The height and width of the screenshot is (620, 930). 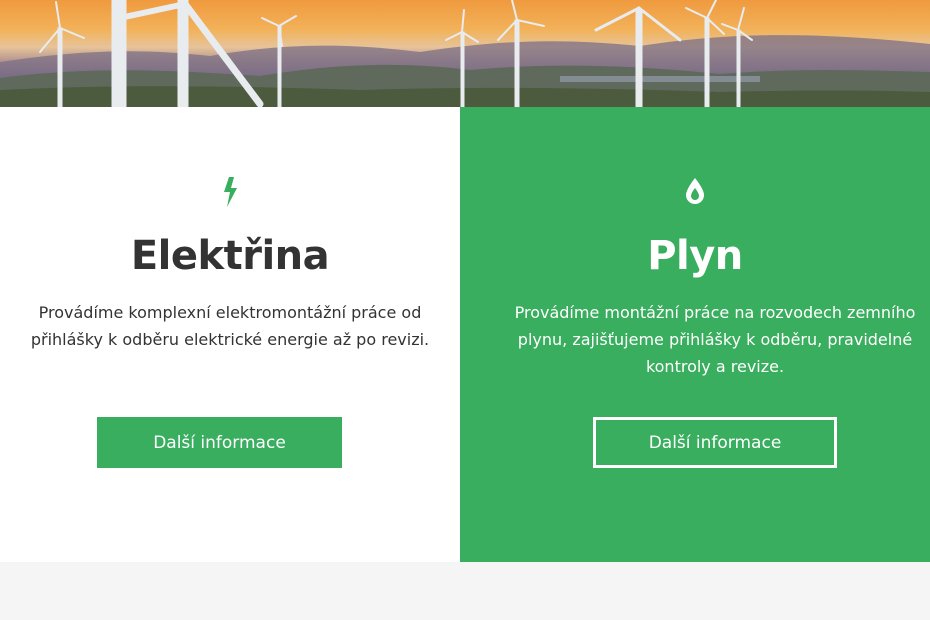 What do you see at coordinates (230, 256) in the screenshot?
I see `card-title: Elektřina` at bounding box center [230, 256].